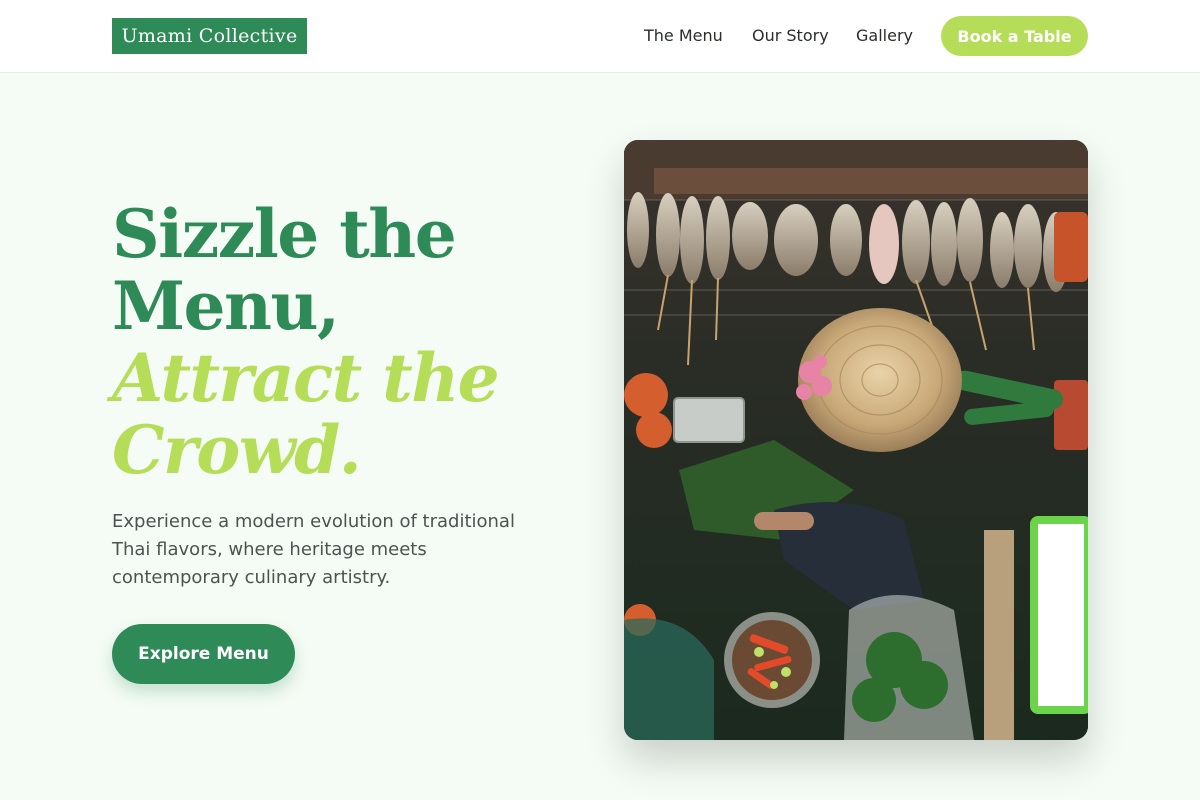  Describe the element at coordinates (884, 36) in the screenshot. I see `nav-link-gallery: Gallery` at that location.